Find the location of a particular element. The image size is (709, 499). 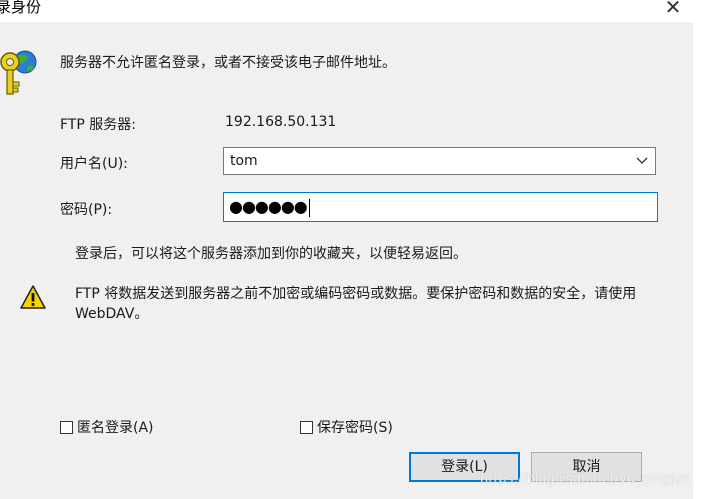

anonymous-login-label: 匿名登录(A) is located at coordinates (115, 428).